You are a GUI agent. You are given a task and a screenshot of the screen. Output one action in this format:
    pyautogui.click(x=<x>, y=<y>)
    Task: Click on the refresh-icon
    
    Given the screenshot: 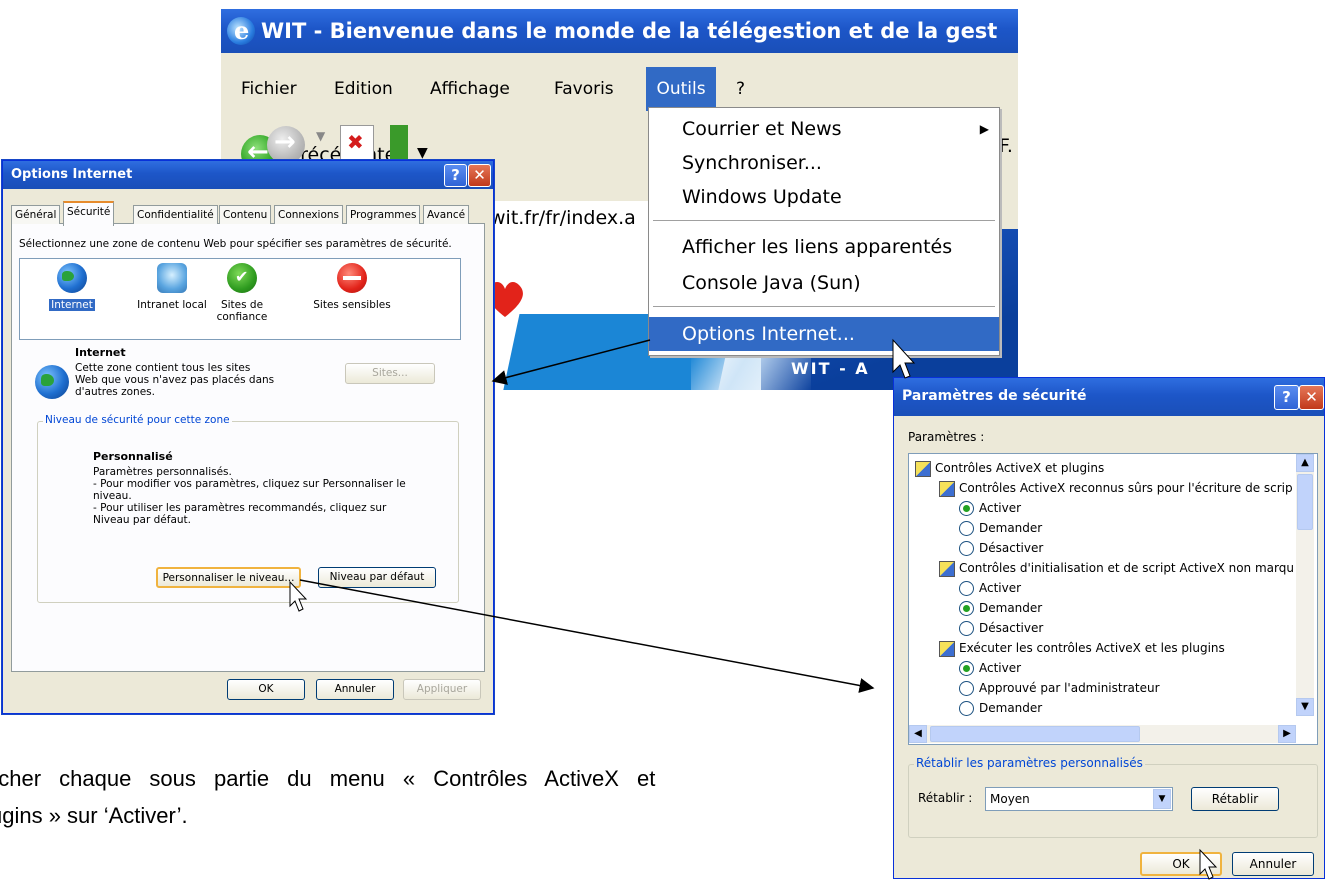 What is the action you would take?
    pyautogui.click(x=399, y=143)
    